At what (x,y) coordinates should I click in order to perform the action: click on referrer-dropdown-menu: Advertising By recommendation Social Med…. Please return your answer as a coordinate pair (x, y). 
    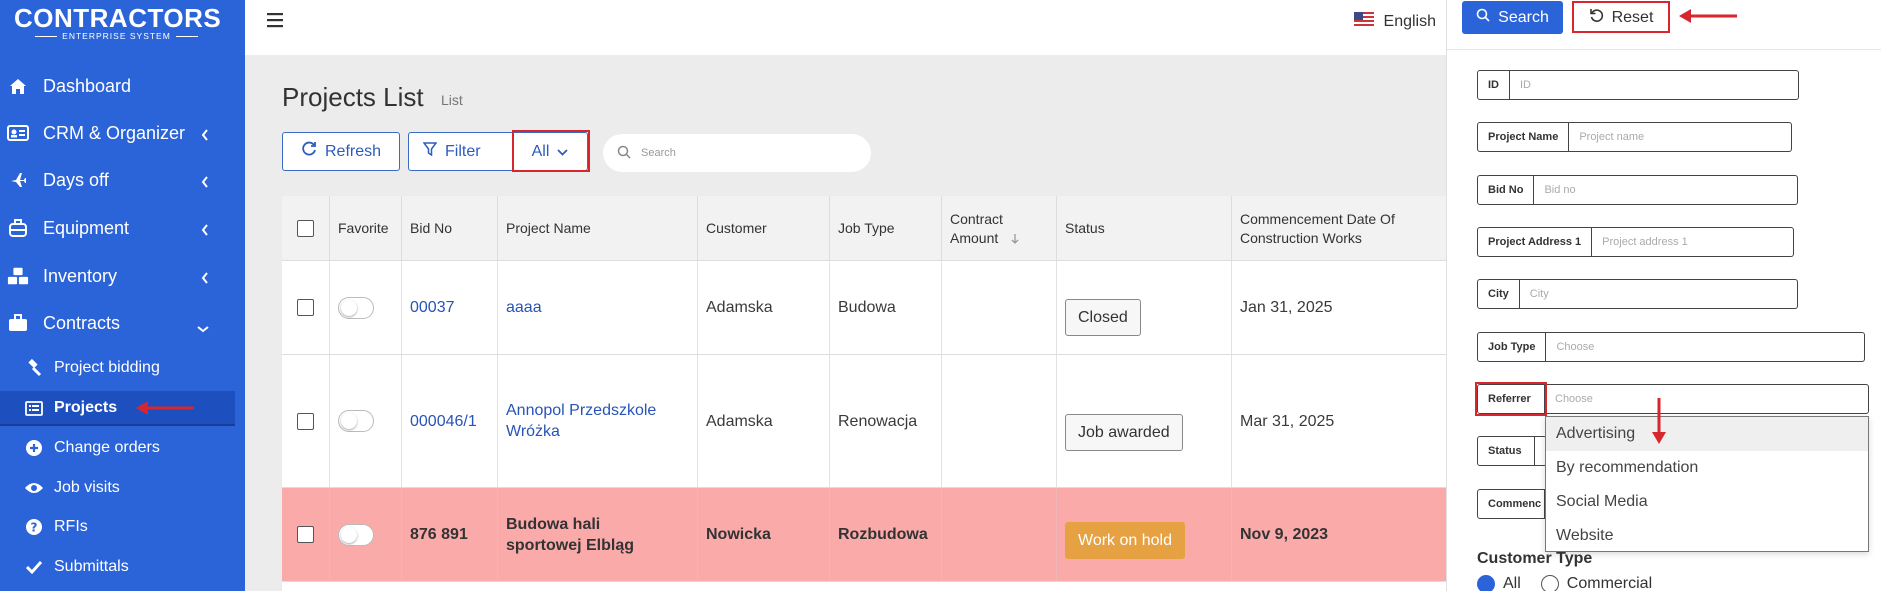
    Looking at the image, I should click on (1707, 484).